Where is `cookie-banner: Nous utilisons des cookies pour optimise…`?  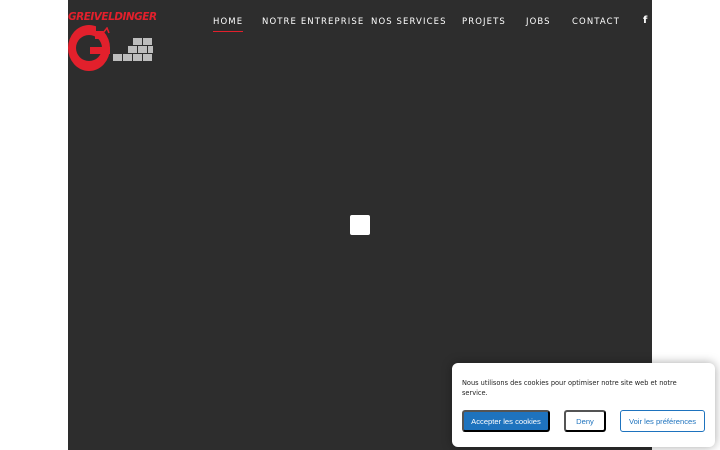
cookie-banner: Nous utilisons des cookies pour optimise… is located at coordinates (583, 405).